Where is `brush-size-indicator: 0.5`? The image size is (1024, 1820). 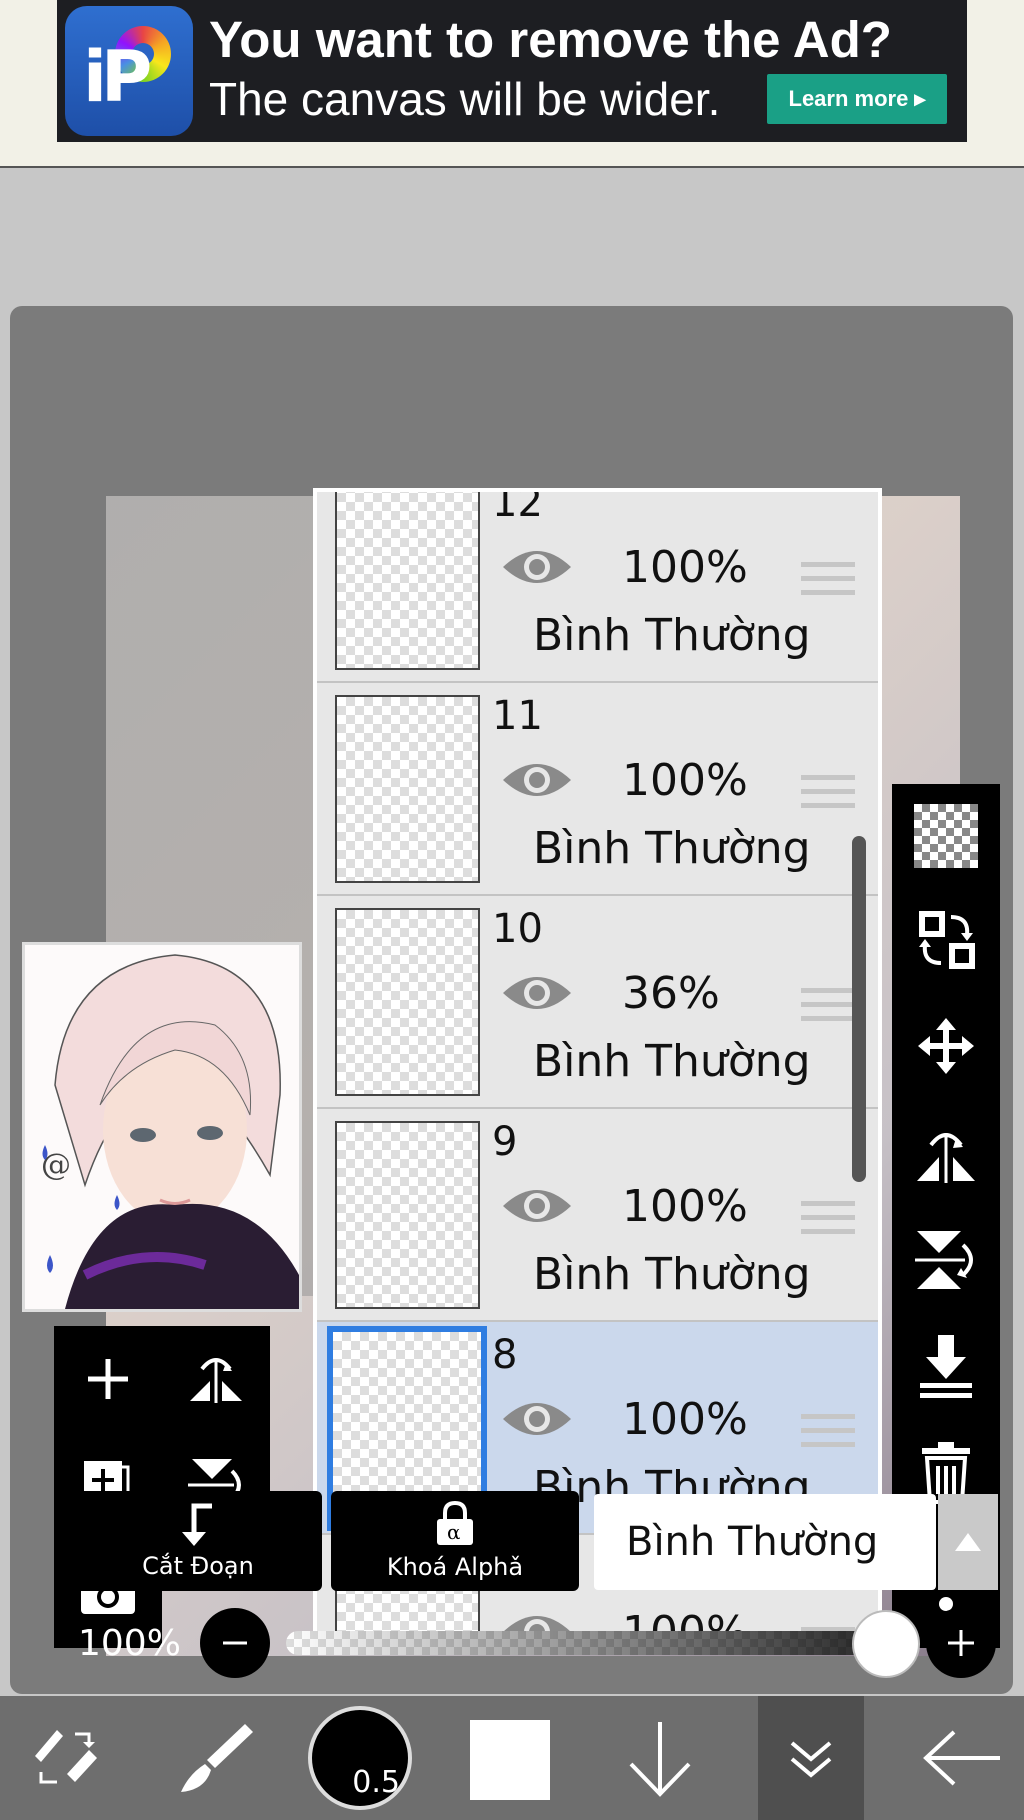 brush-size-indicator: 0.5 is located at coordinates (360, 1758).